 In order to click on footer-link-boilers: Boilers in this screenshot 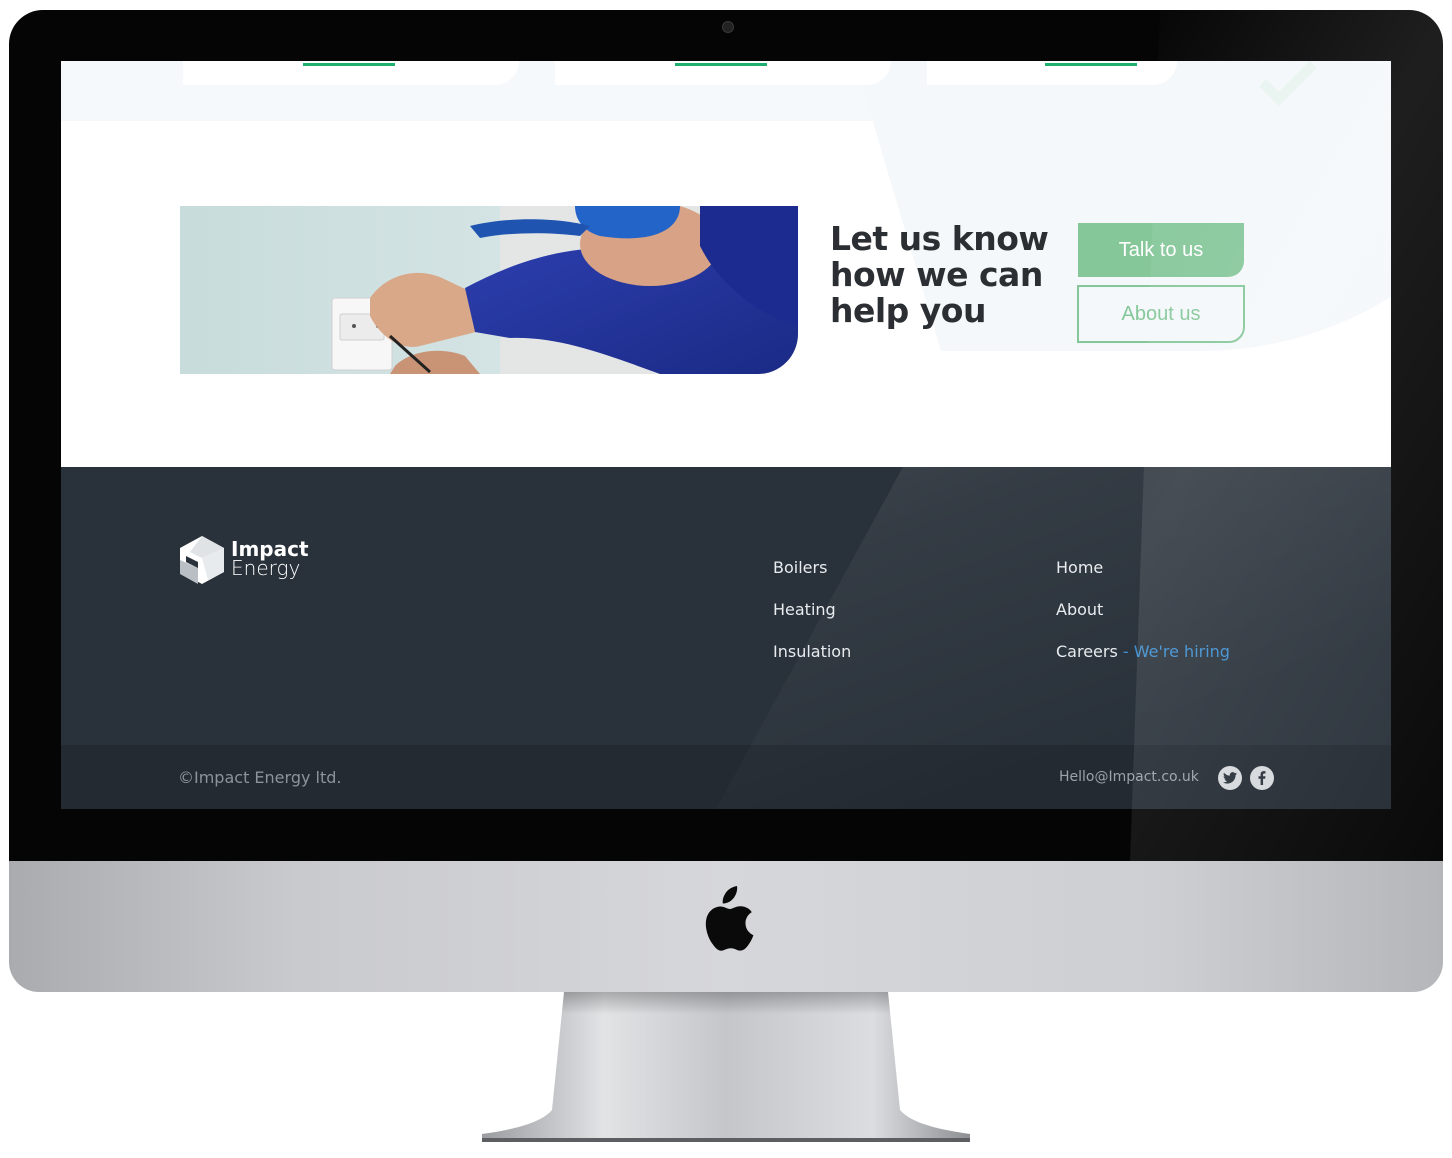, I will do `click(800, 567)`.